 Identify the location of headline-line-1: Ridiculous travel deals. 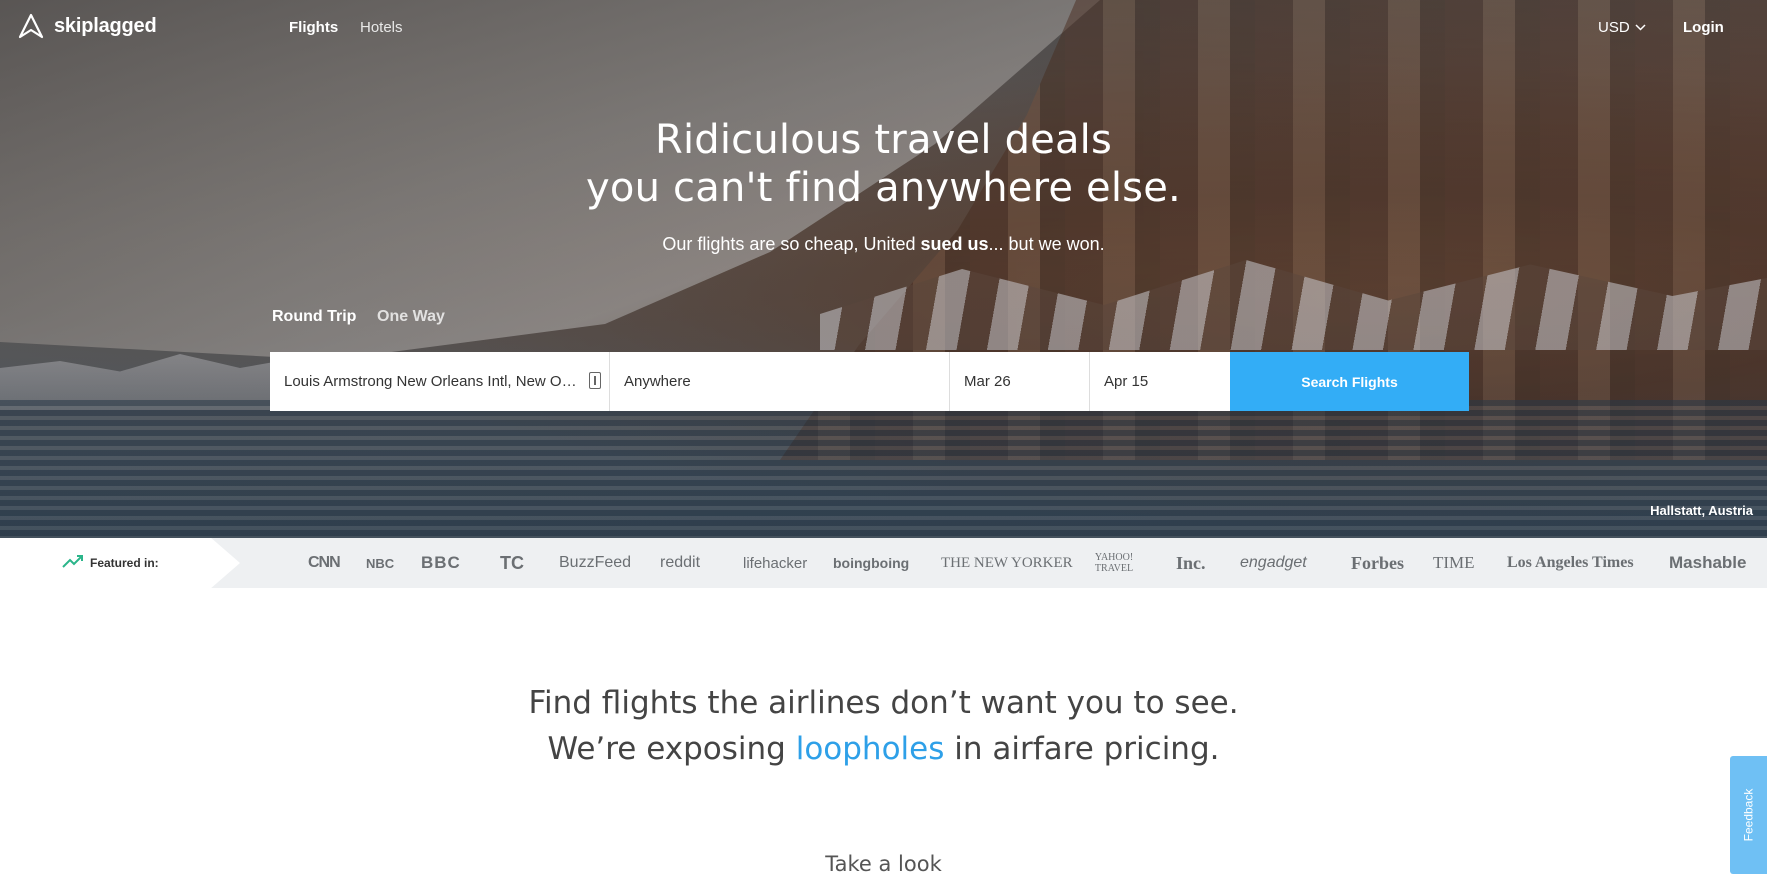
(883, 140).